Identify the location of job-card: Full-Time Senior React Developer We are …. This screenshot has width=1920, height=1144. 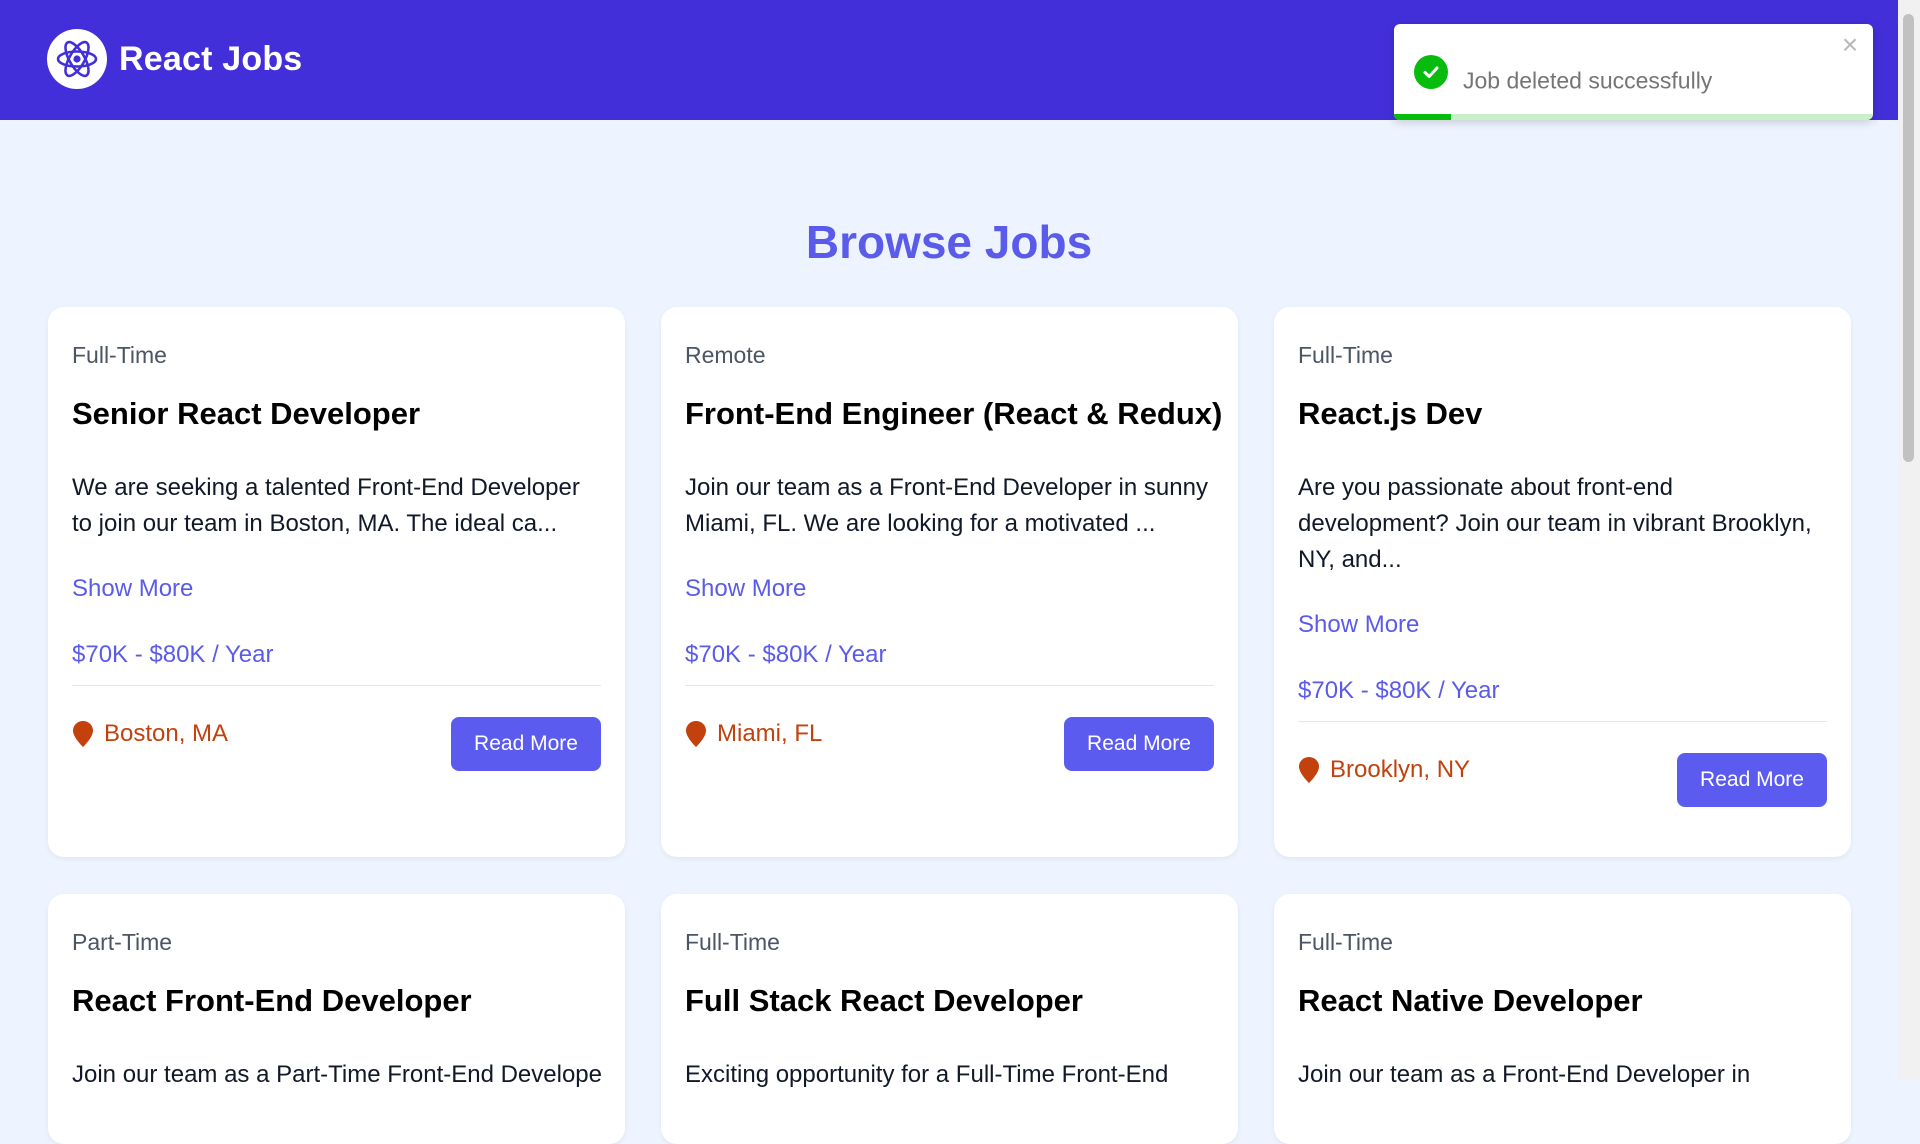
(336, 582).